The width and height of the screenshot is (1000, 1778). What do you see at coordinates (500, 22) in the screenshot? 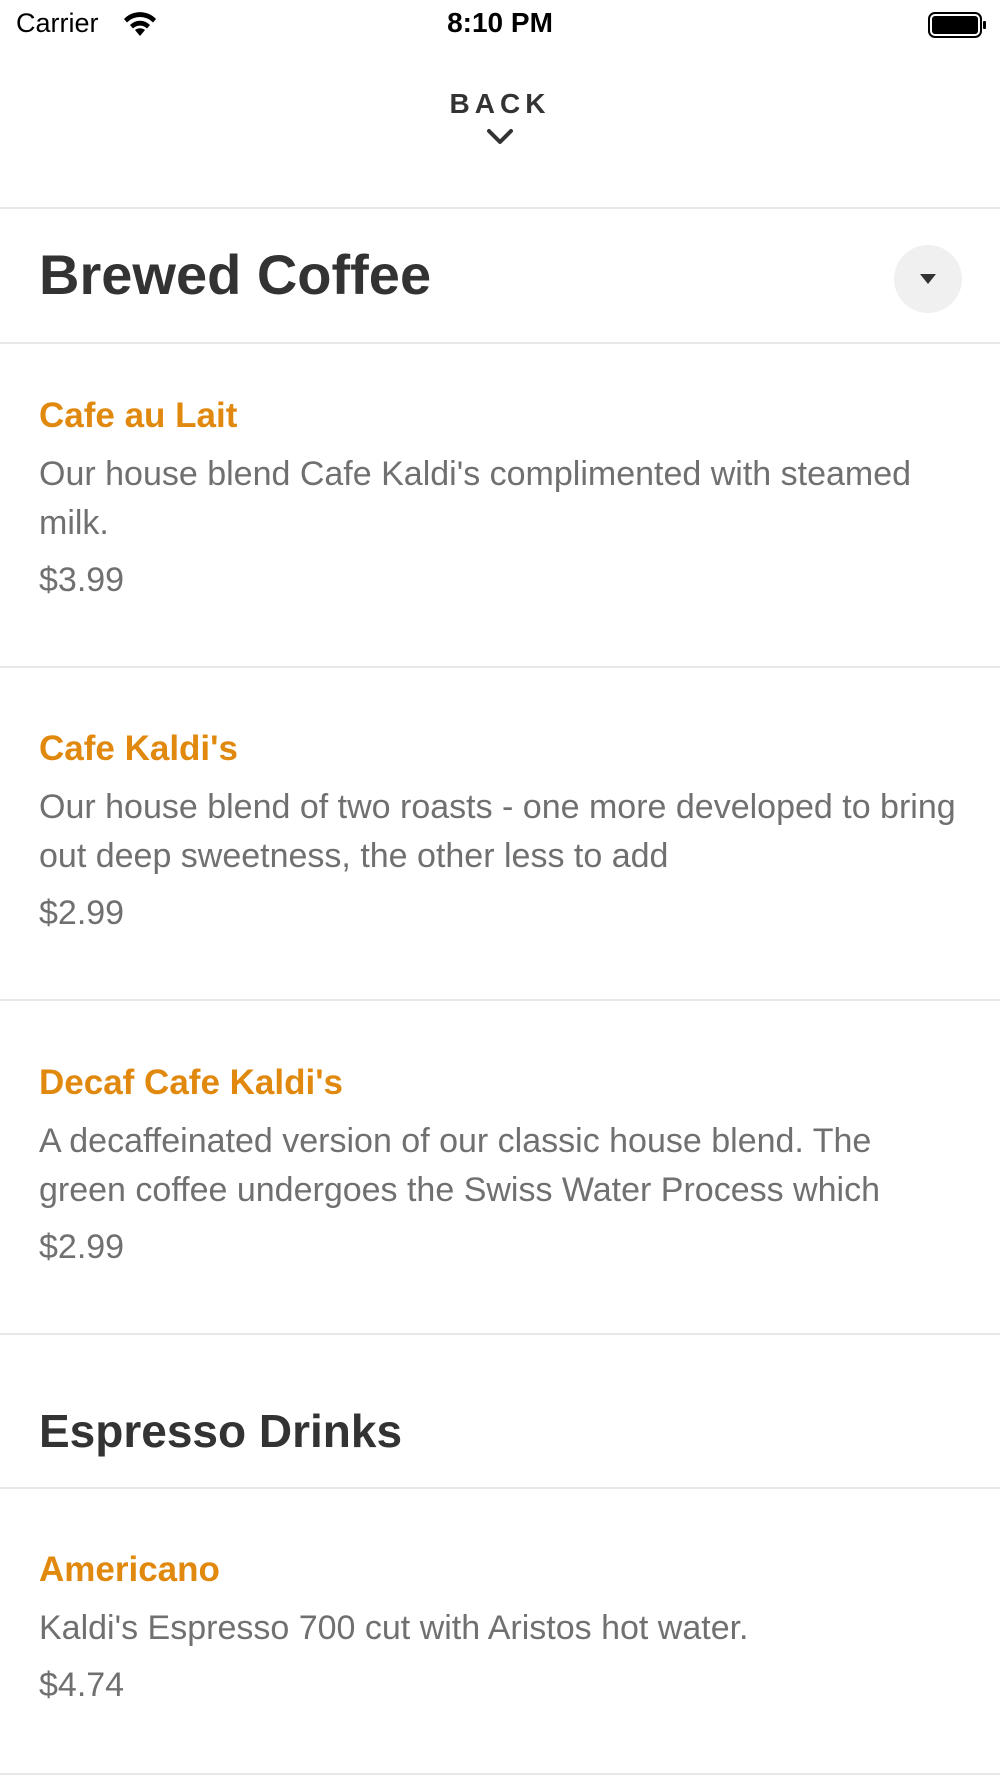
I see `clock: 8:10 PM` at bounding box center [500, 22].